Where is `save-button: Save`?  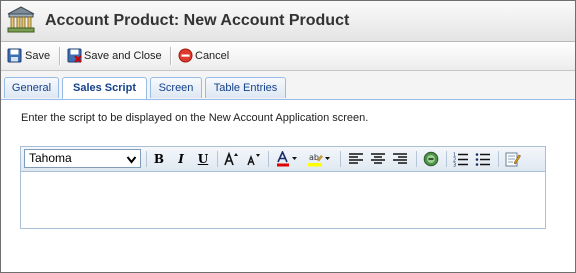
save-button: Save is located at coordinates (29, 56).